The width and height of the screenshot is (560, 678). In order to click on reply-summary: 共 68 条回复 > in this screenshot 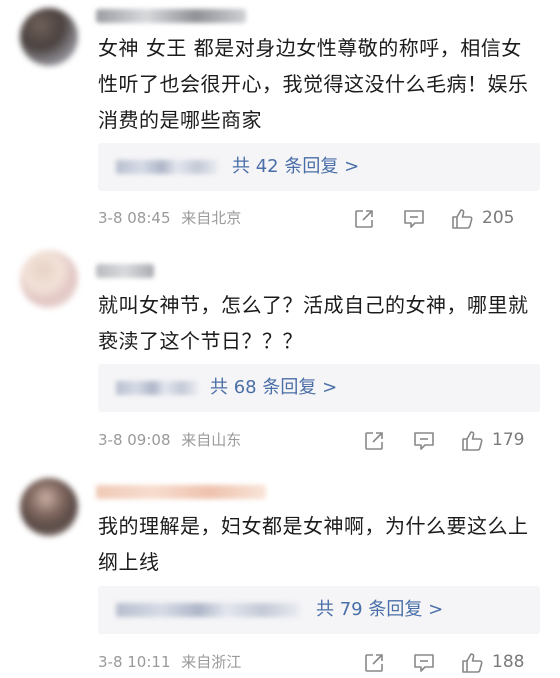, I will do `click(319, 388)`.